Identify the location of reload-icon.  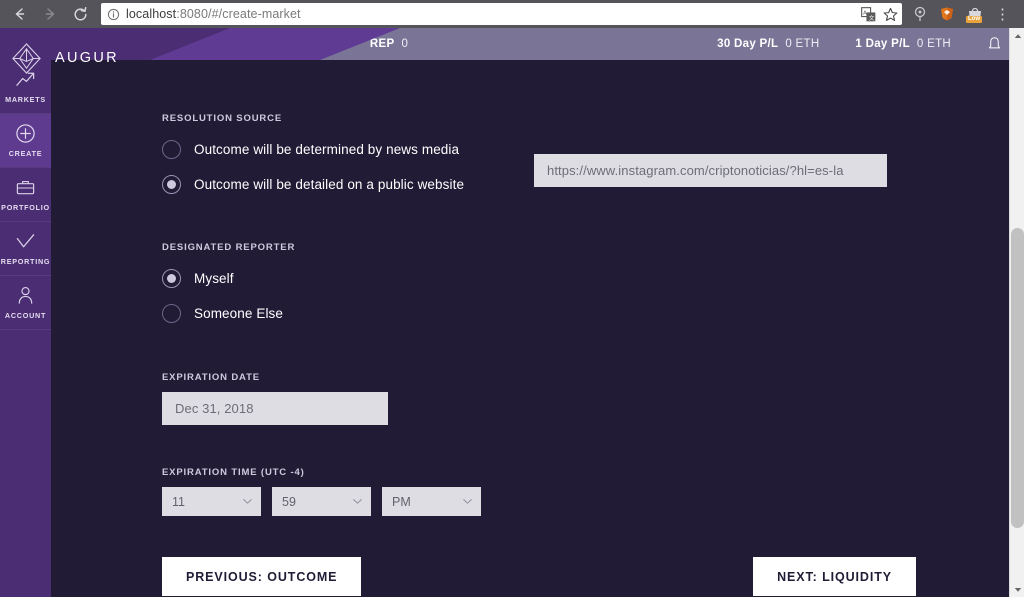
(80, 13).